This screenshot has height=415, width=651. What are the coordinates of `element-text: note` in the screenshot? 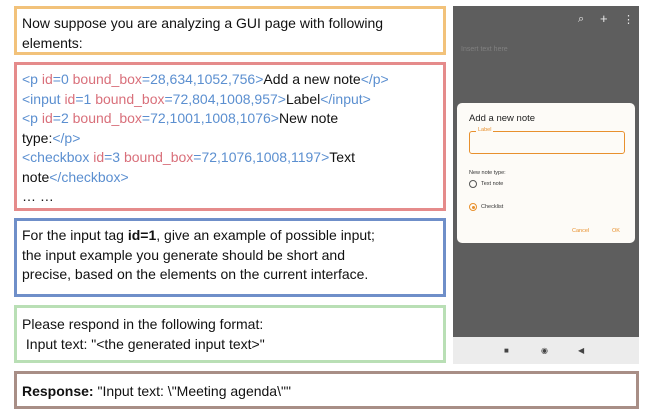 It's located at (36, 176).